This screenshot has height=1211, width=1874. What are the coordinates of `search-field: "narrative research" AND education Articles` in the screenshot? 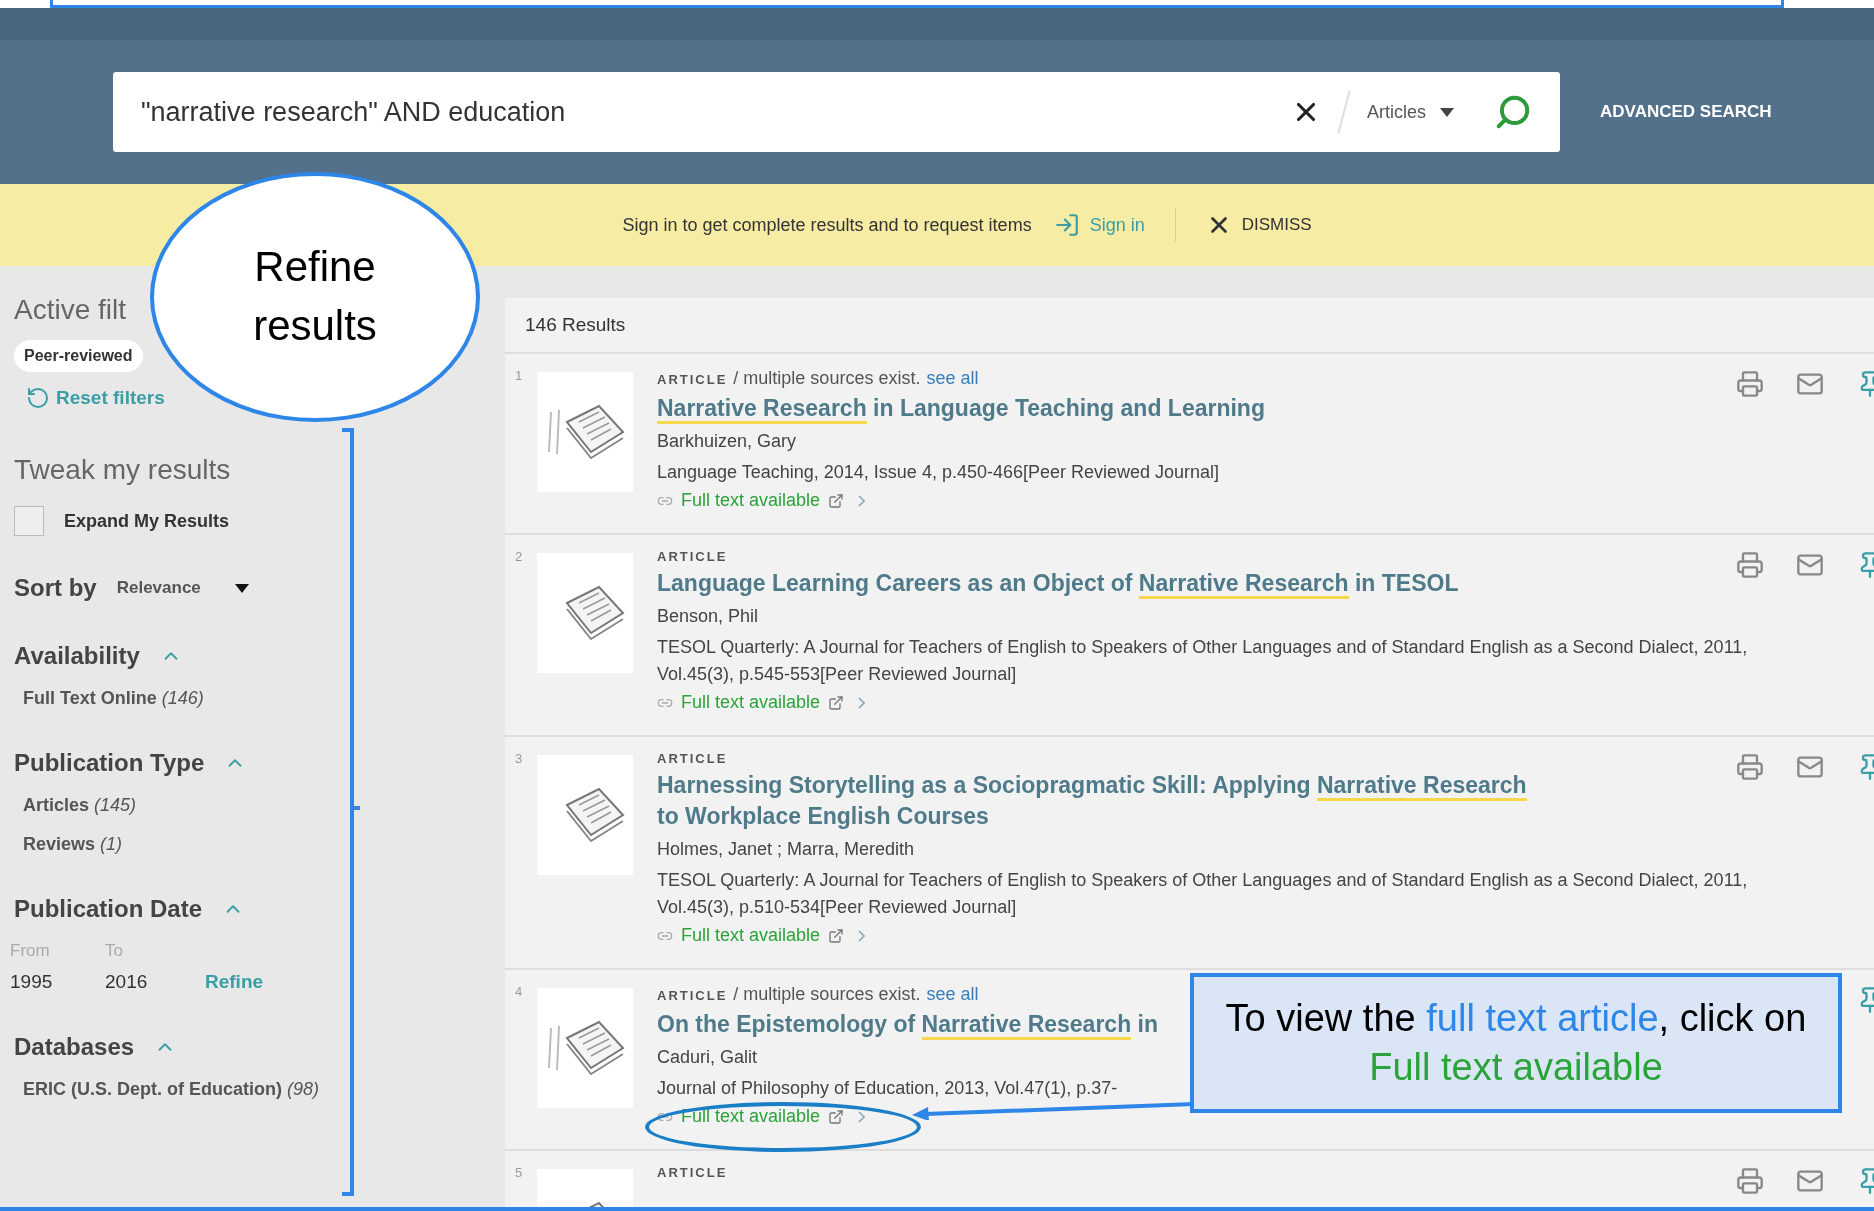 It's located at (836, 112).